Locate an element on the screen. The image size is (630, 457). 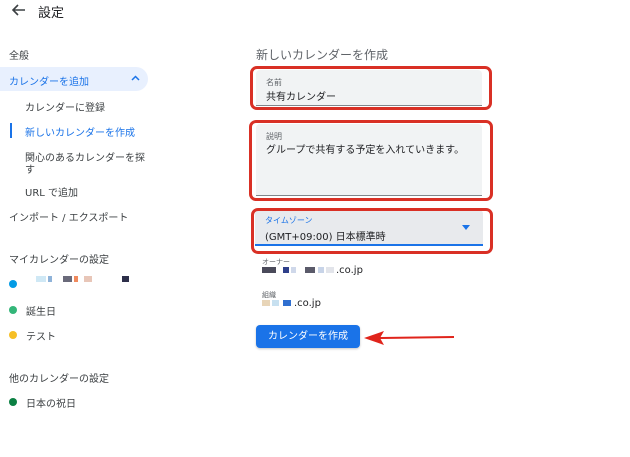
sidebar-item-browse: 関心のあるカレンダーを探 is located at coordinates (85, 156).